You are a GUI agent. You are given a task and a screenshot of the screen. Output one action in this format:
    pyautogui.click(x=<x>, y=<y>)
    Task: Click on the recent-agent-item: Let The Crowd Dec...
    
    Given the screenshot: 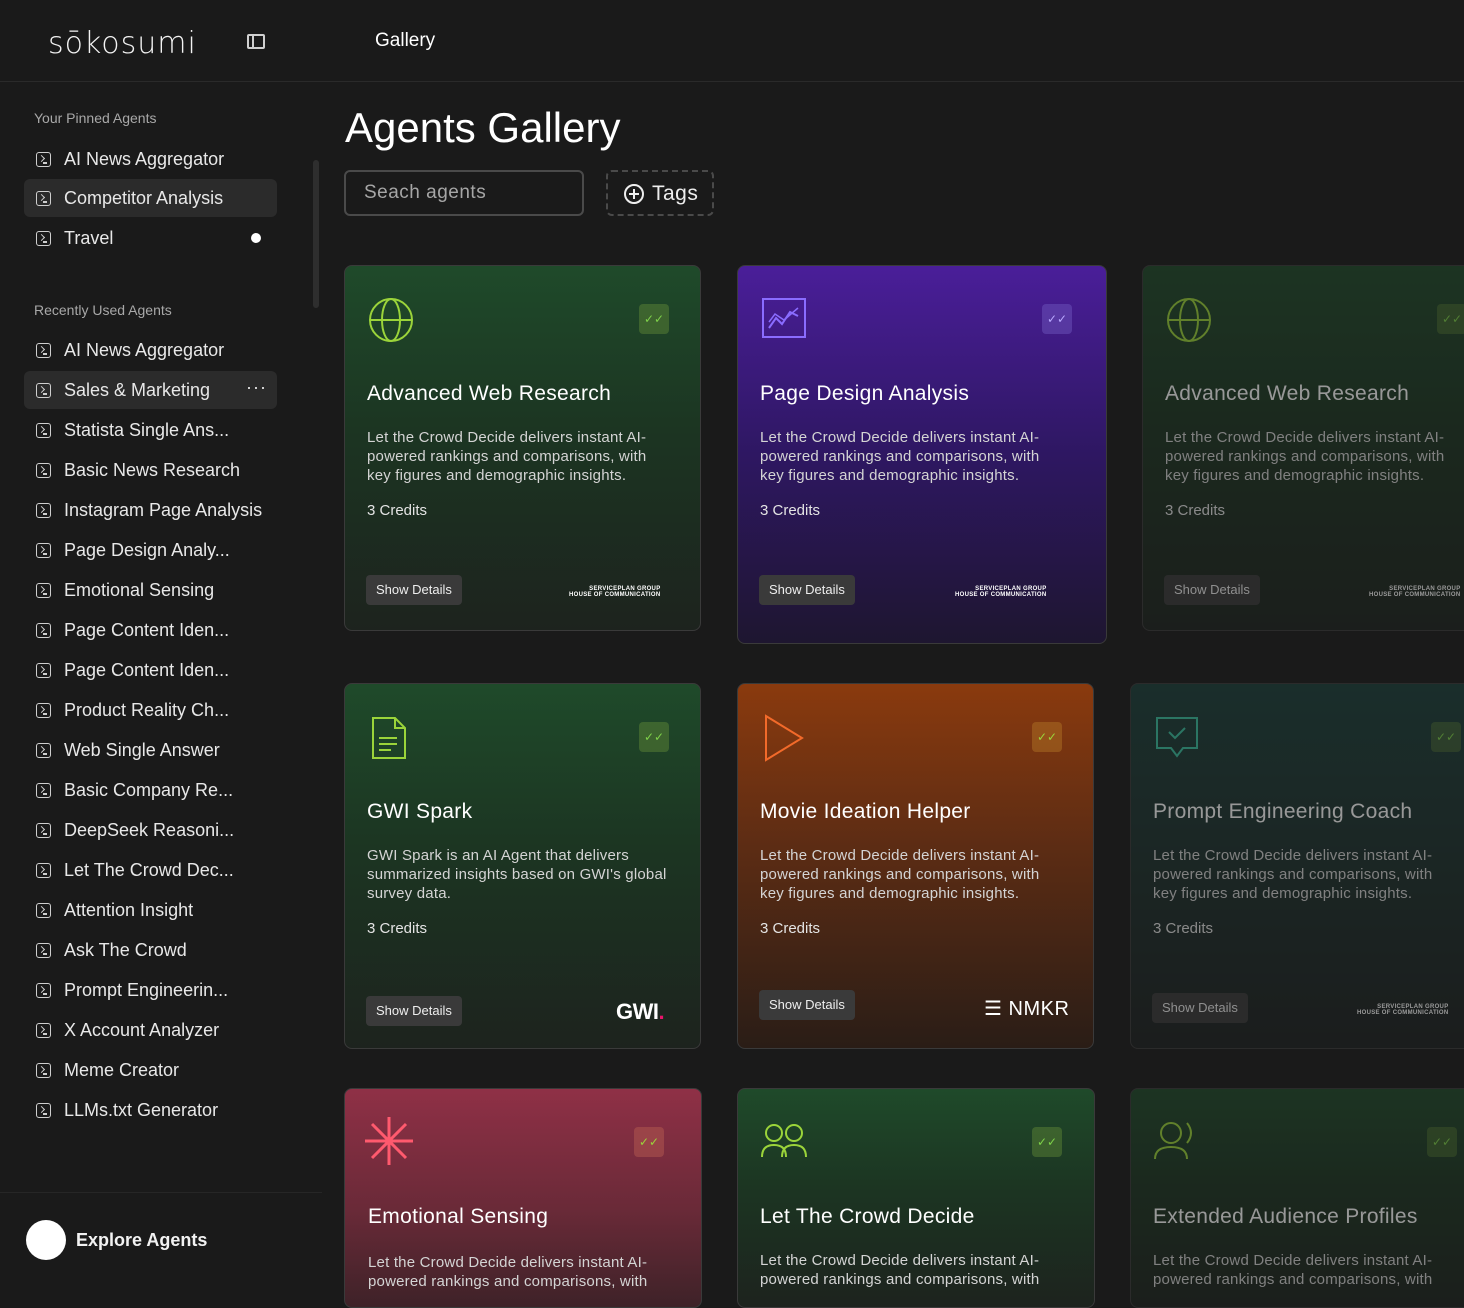 What is the action you would take?
    pyautogui.click(x=150, y=870)
    